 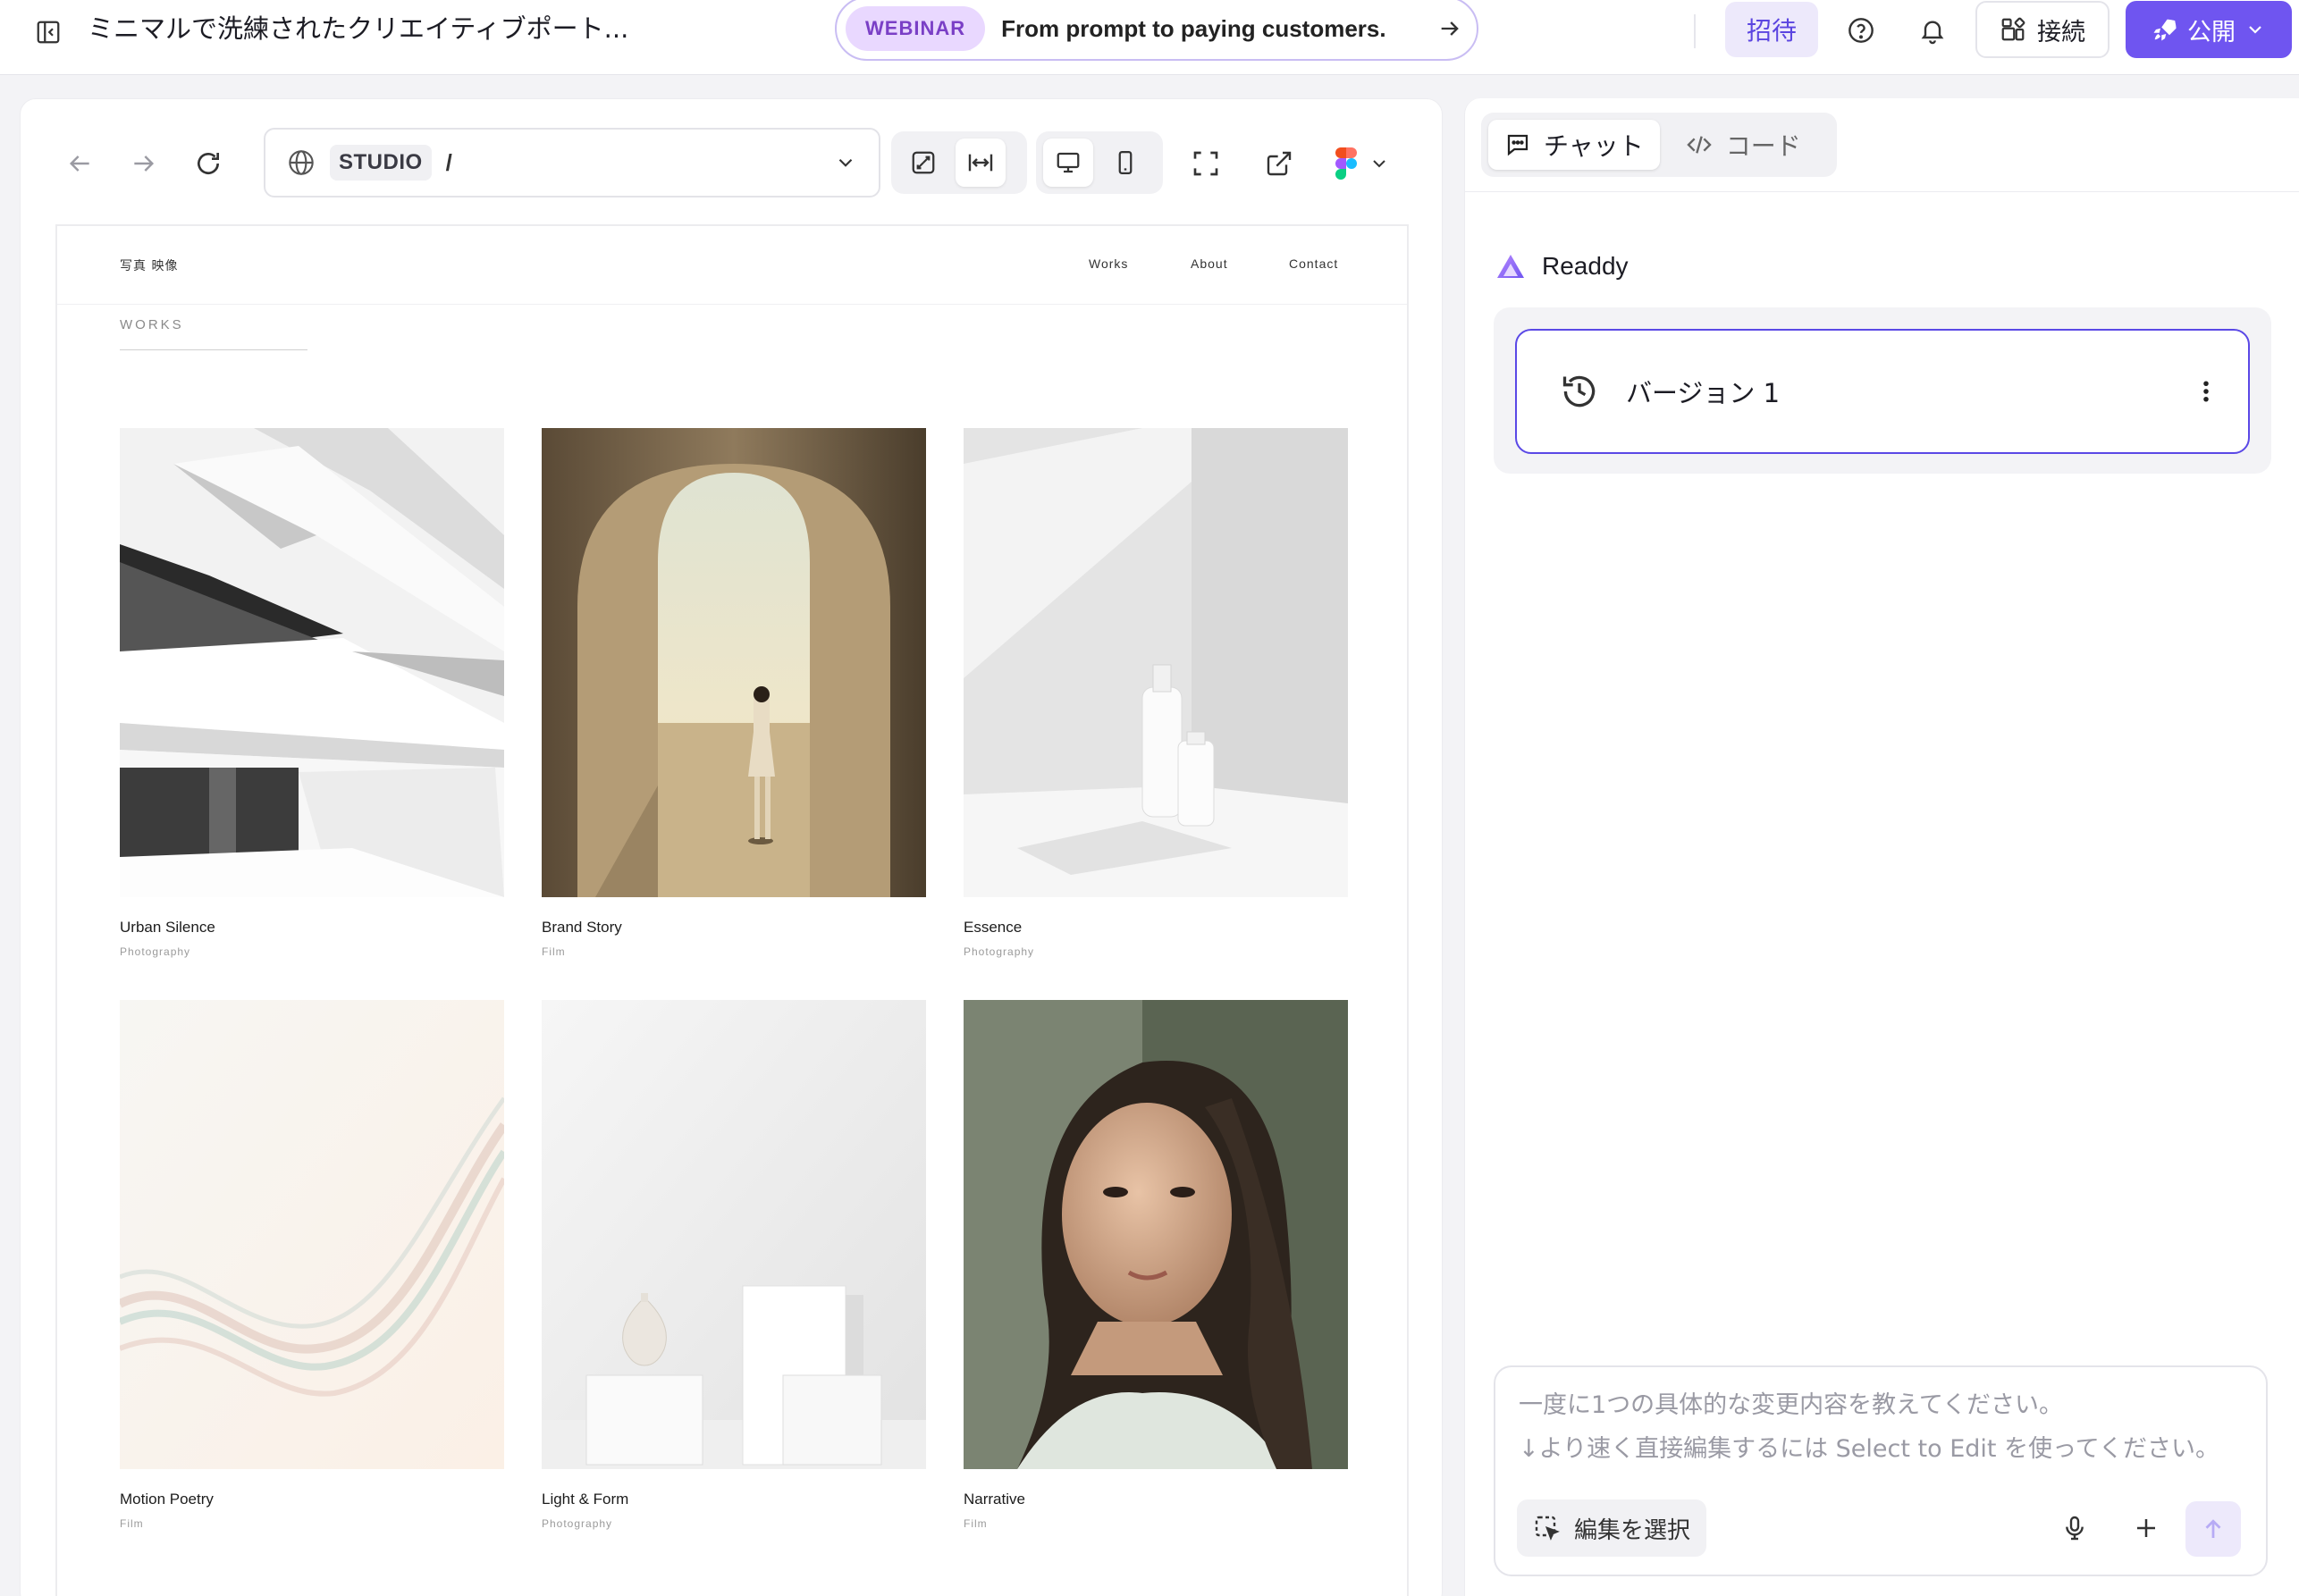 What do you see at coordinates (1594, 146) in the screenshot?
I see `tab-chat-label: チャット` at bounding box center [1594, 146].